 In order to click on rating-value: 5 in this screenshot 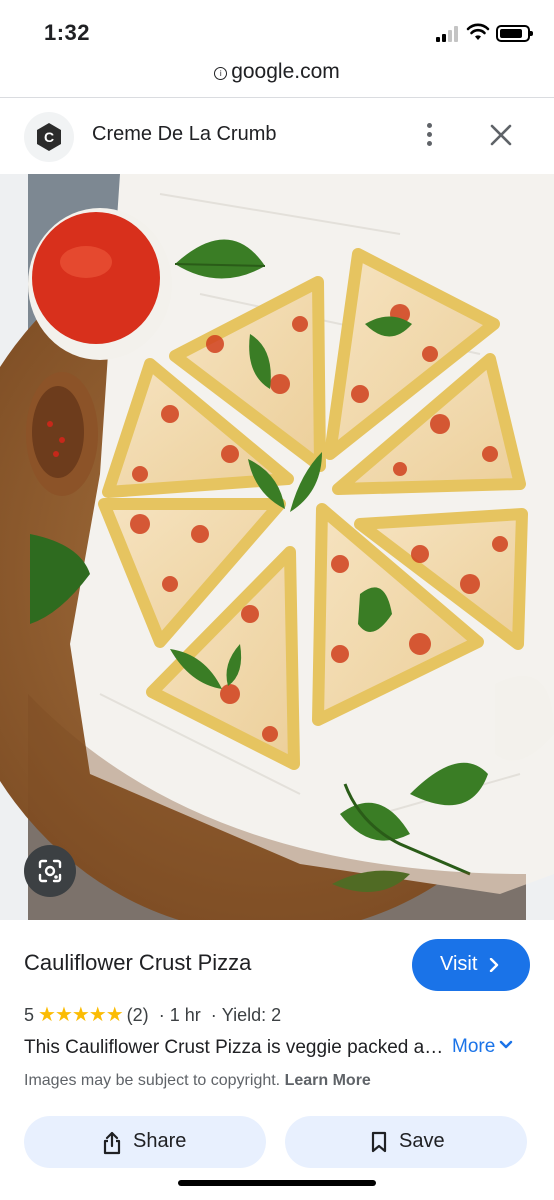, I will do `click(29, 1015)`.